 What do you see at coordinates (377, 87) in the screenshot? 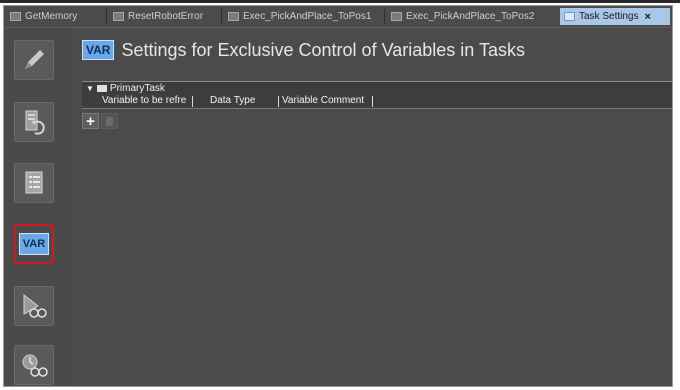
I see `table-group-row: ▼ PrimaryTask` at bounding box center [377, 87].